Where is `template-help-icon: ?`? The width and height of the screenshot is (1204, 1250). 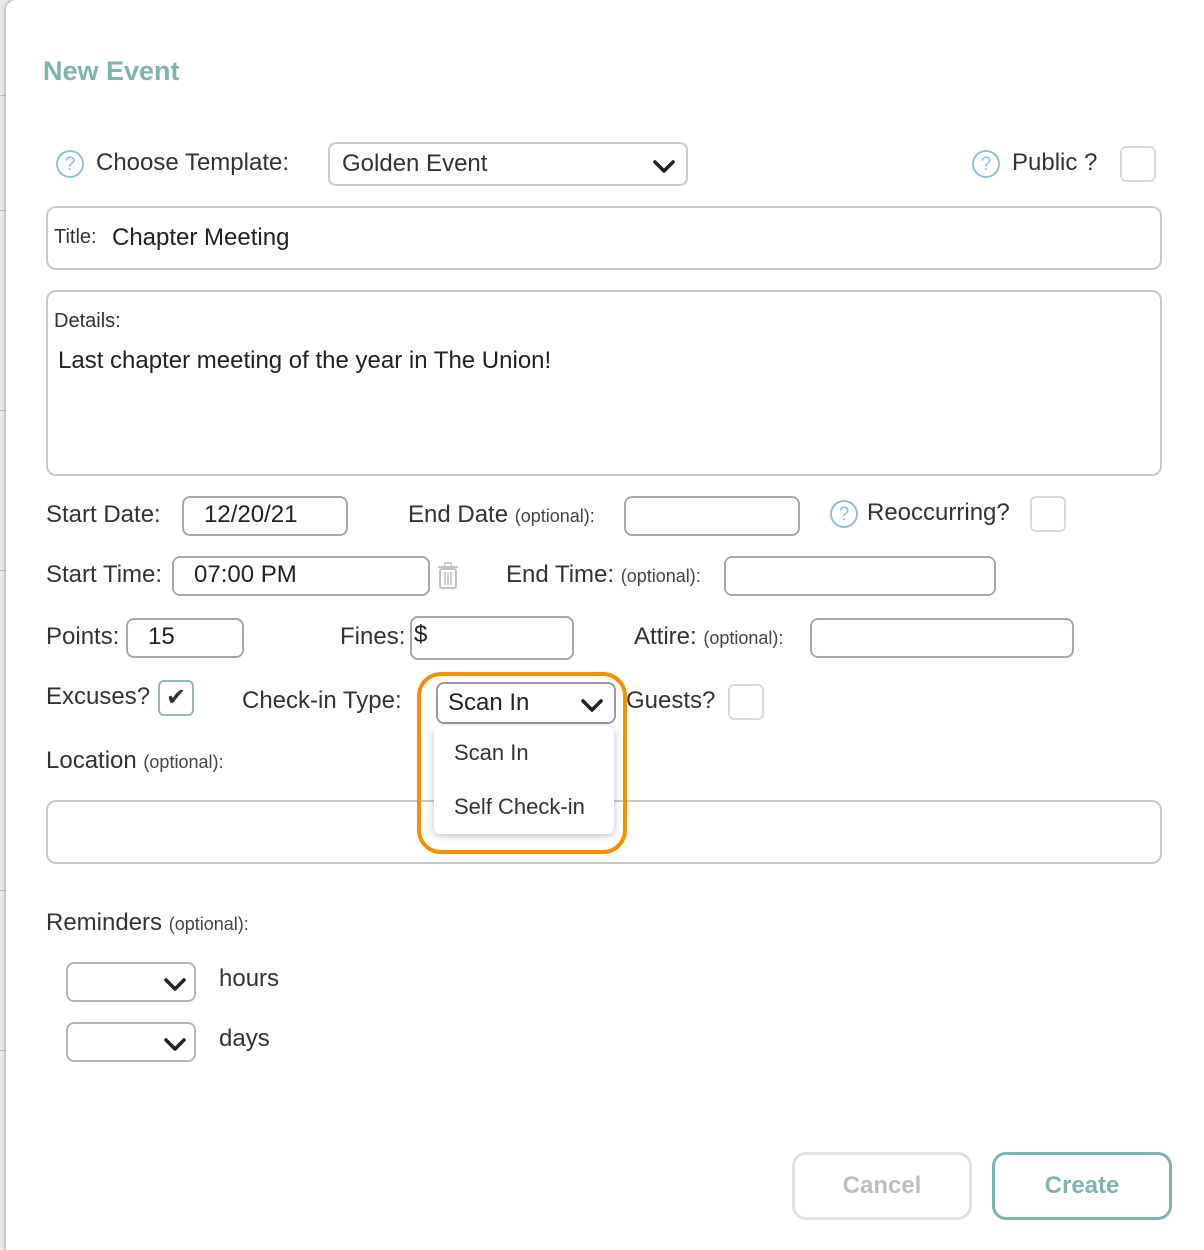 template-help-icon: ? is located at coordinates (70, 164).